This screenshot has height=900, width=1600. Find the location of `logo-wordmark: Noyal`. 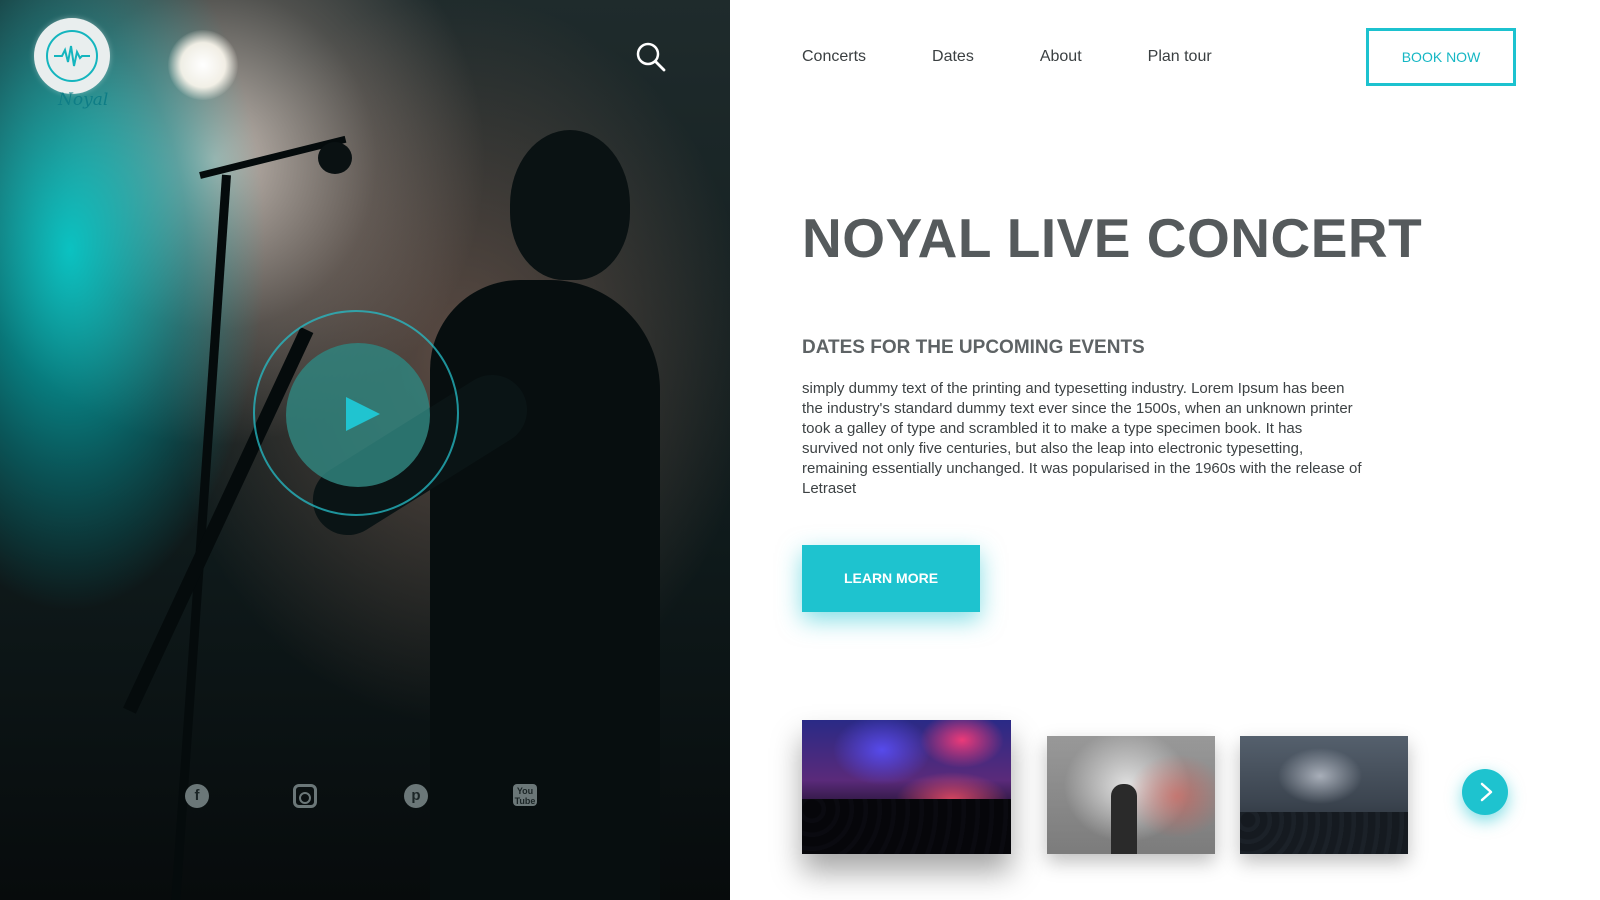

logo-wordmark: Noyal is located at coordinates (83, 100).